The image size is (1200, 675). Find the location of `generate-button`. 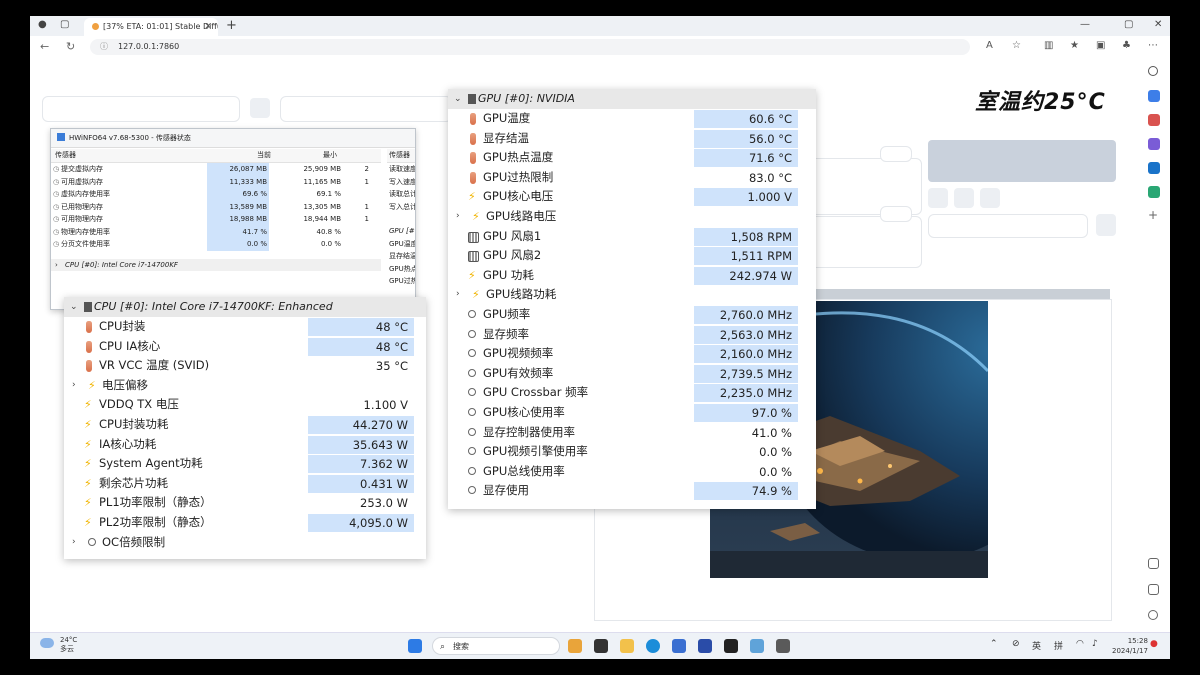

generate-button is located at coordinates (1022, 161).